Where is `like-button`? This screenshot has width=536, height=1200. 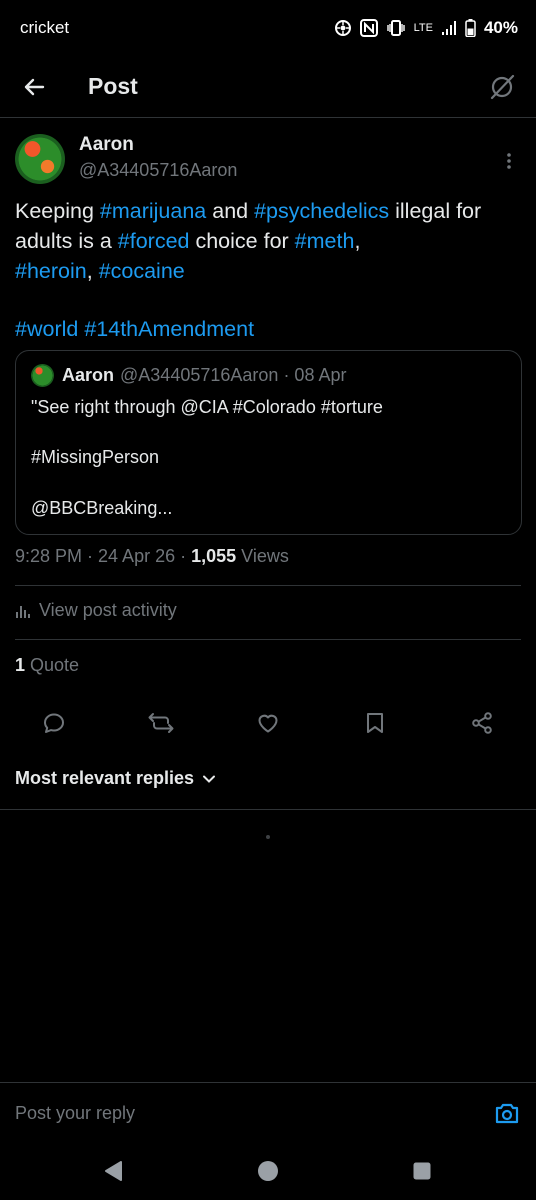
like-button is located at coordinates (268, 723).